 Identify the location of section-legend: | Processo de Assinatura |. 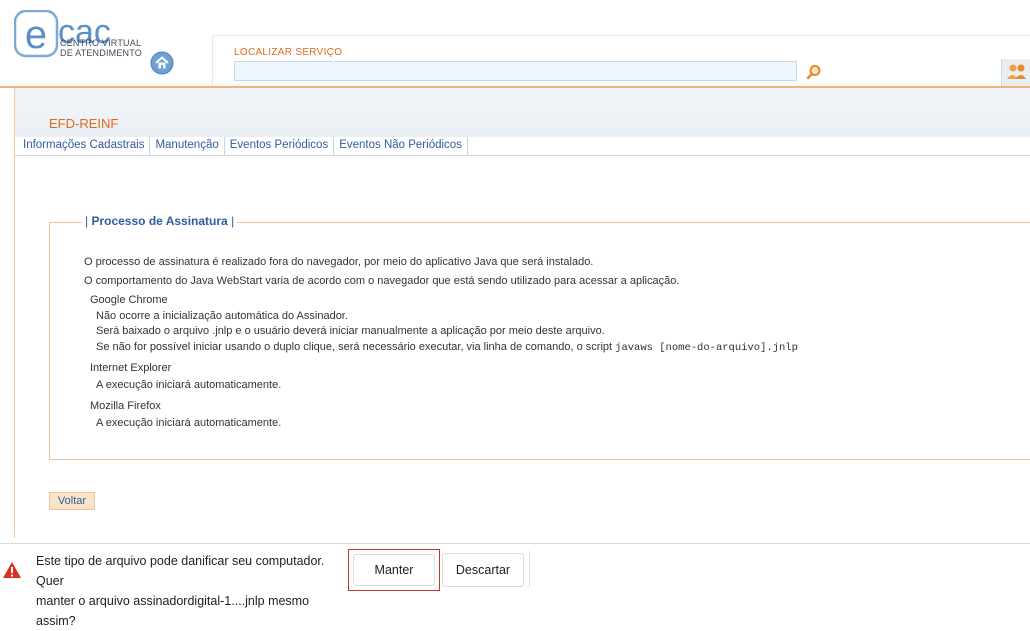
(160, 221).